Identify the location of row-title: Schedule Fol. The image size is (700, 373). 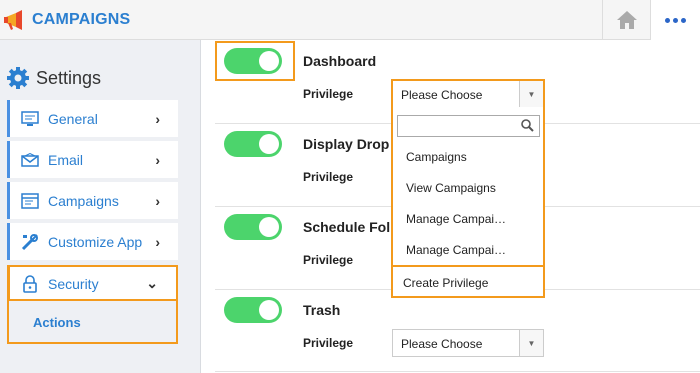
(347, 227).